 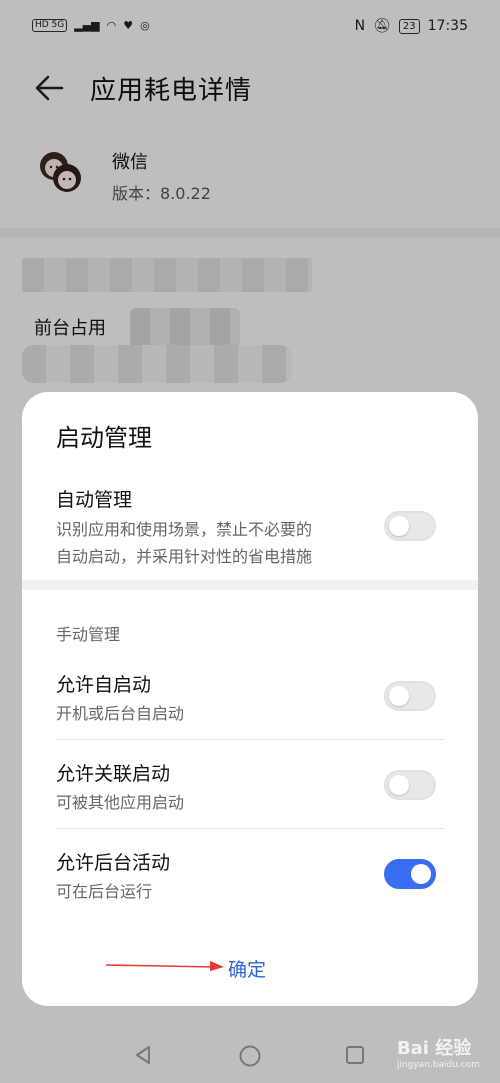 I want to click on allow-associated-start-title: 允许关联启动, so click(x=113, y=774).